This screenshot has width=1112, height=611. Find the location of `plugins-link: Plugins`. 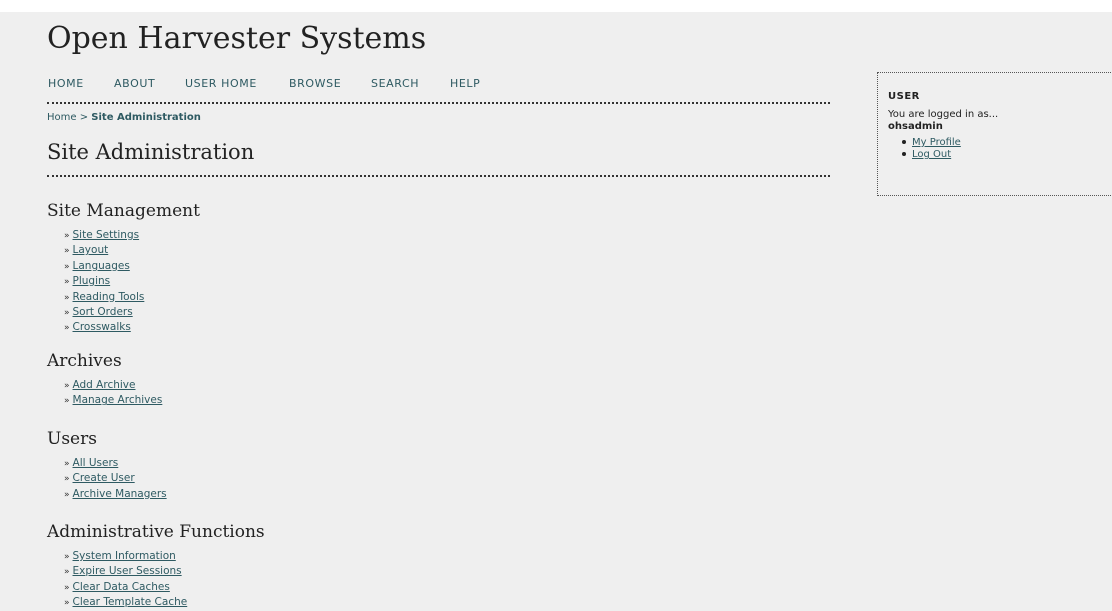

plugins-link: Plugins is located at coordinates (92, 281).